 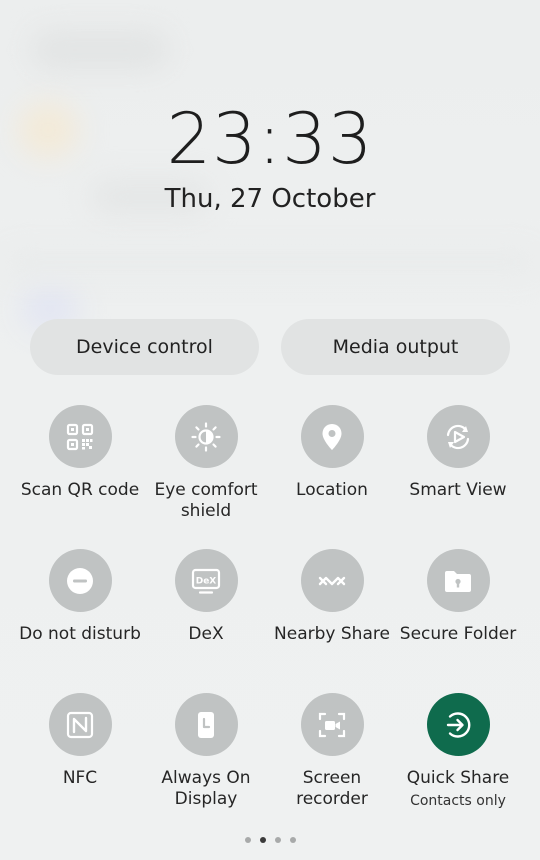 I want to click on tile-dex: DeX DeX, so click(x=206, y=597).